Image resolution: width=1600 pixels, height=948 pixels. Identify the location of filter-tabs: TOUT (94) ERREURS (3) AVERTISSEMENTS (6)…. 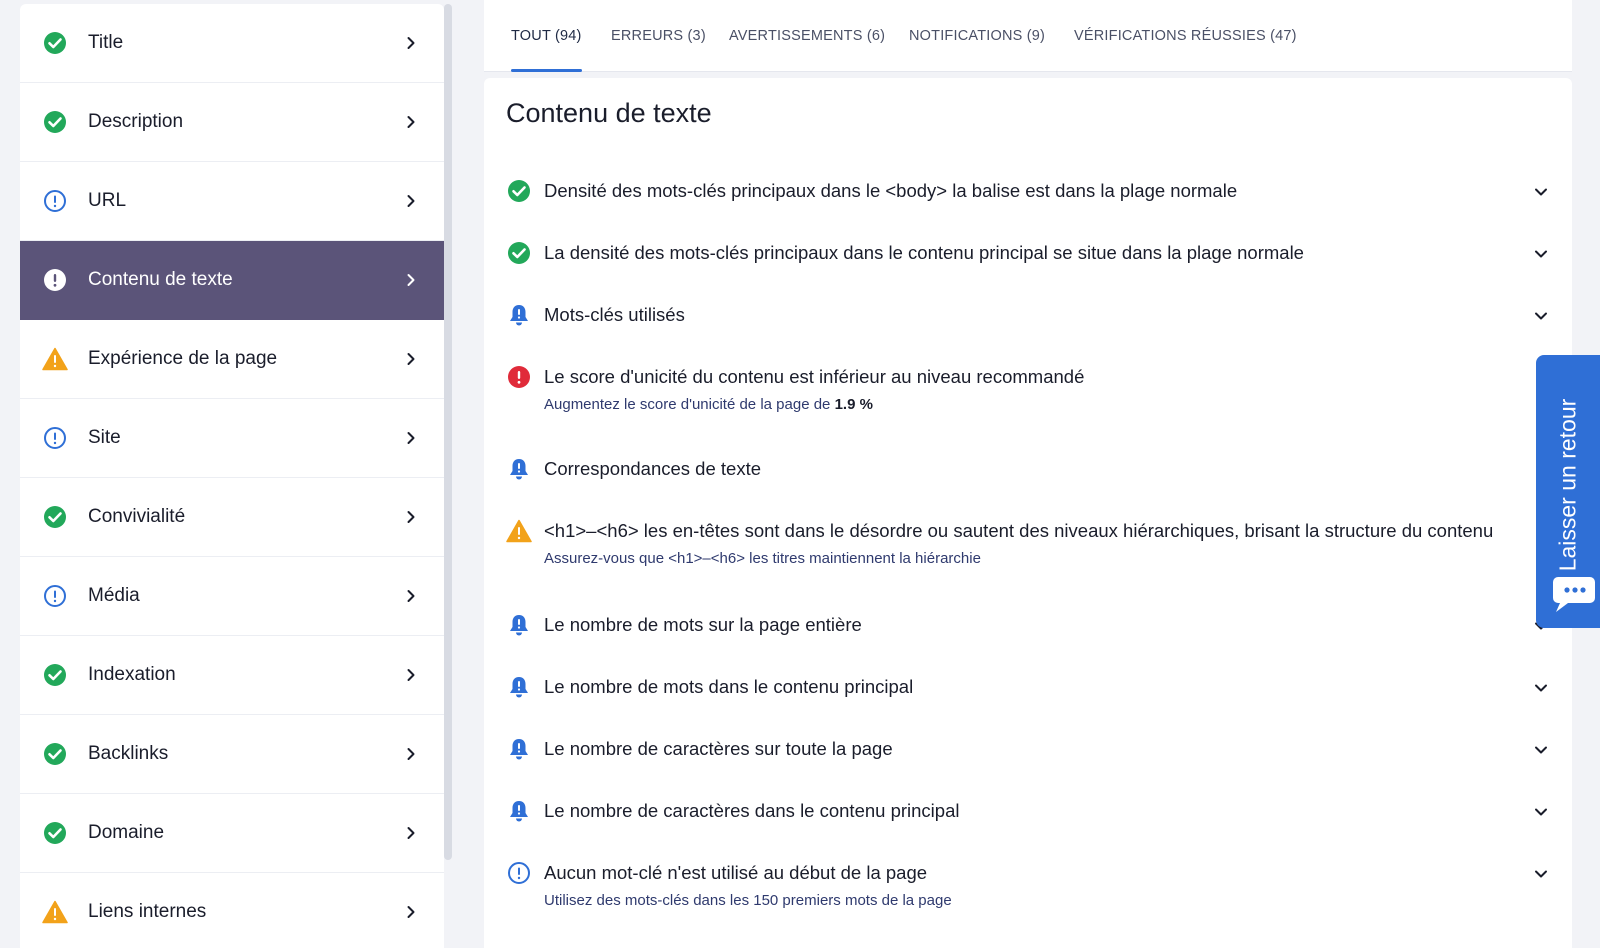
(1028, 36).